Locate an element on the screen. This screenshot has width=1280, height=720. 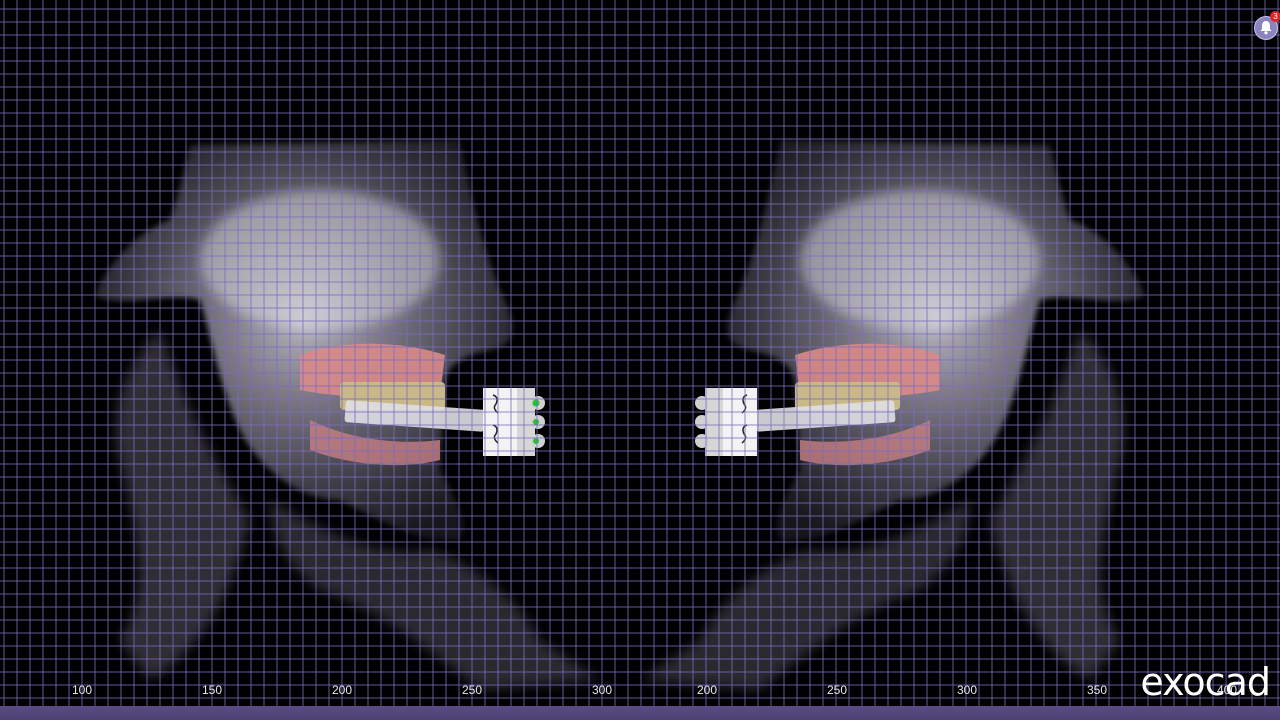
exocad-logo: exocad is located at coordinates (1205, 682).